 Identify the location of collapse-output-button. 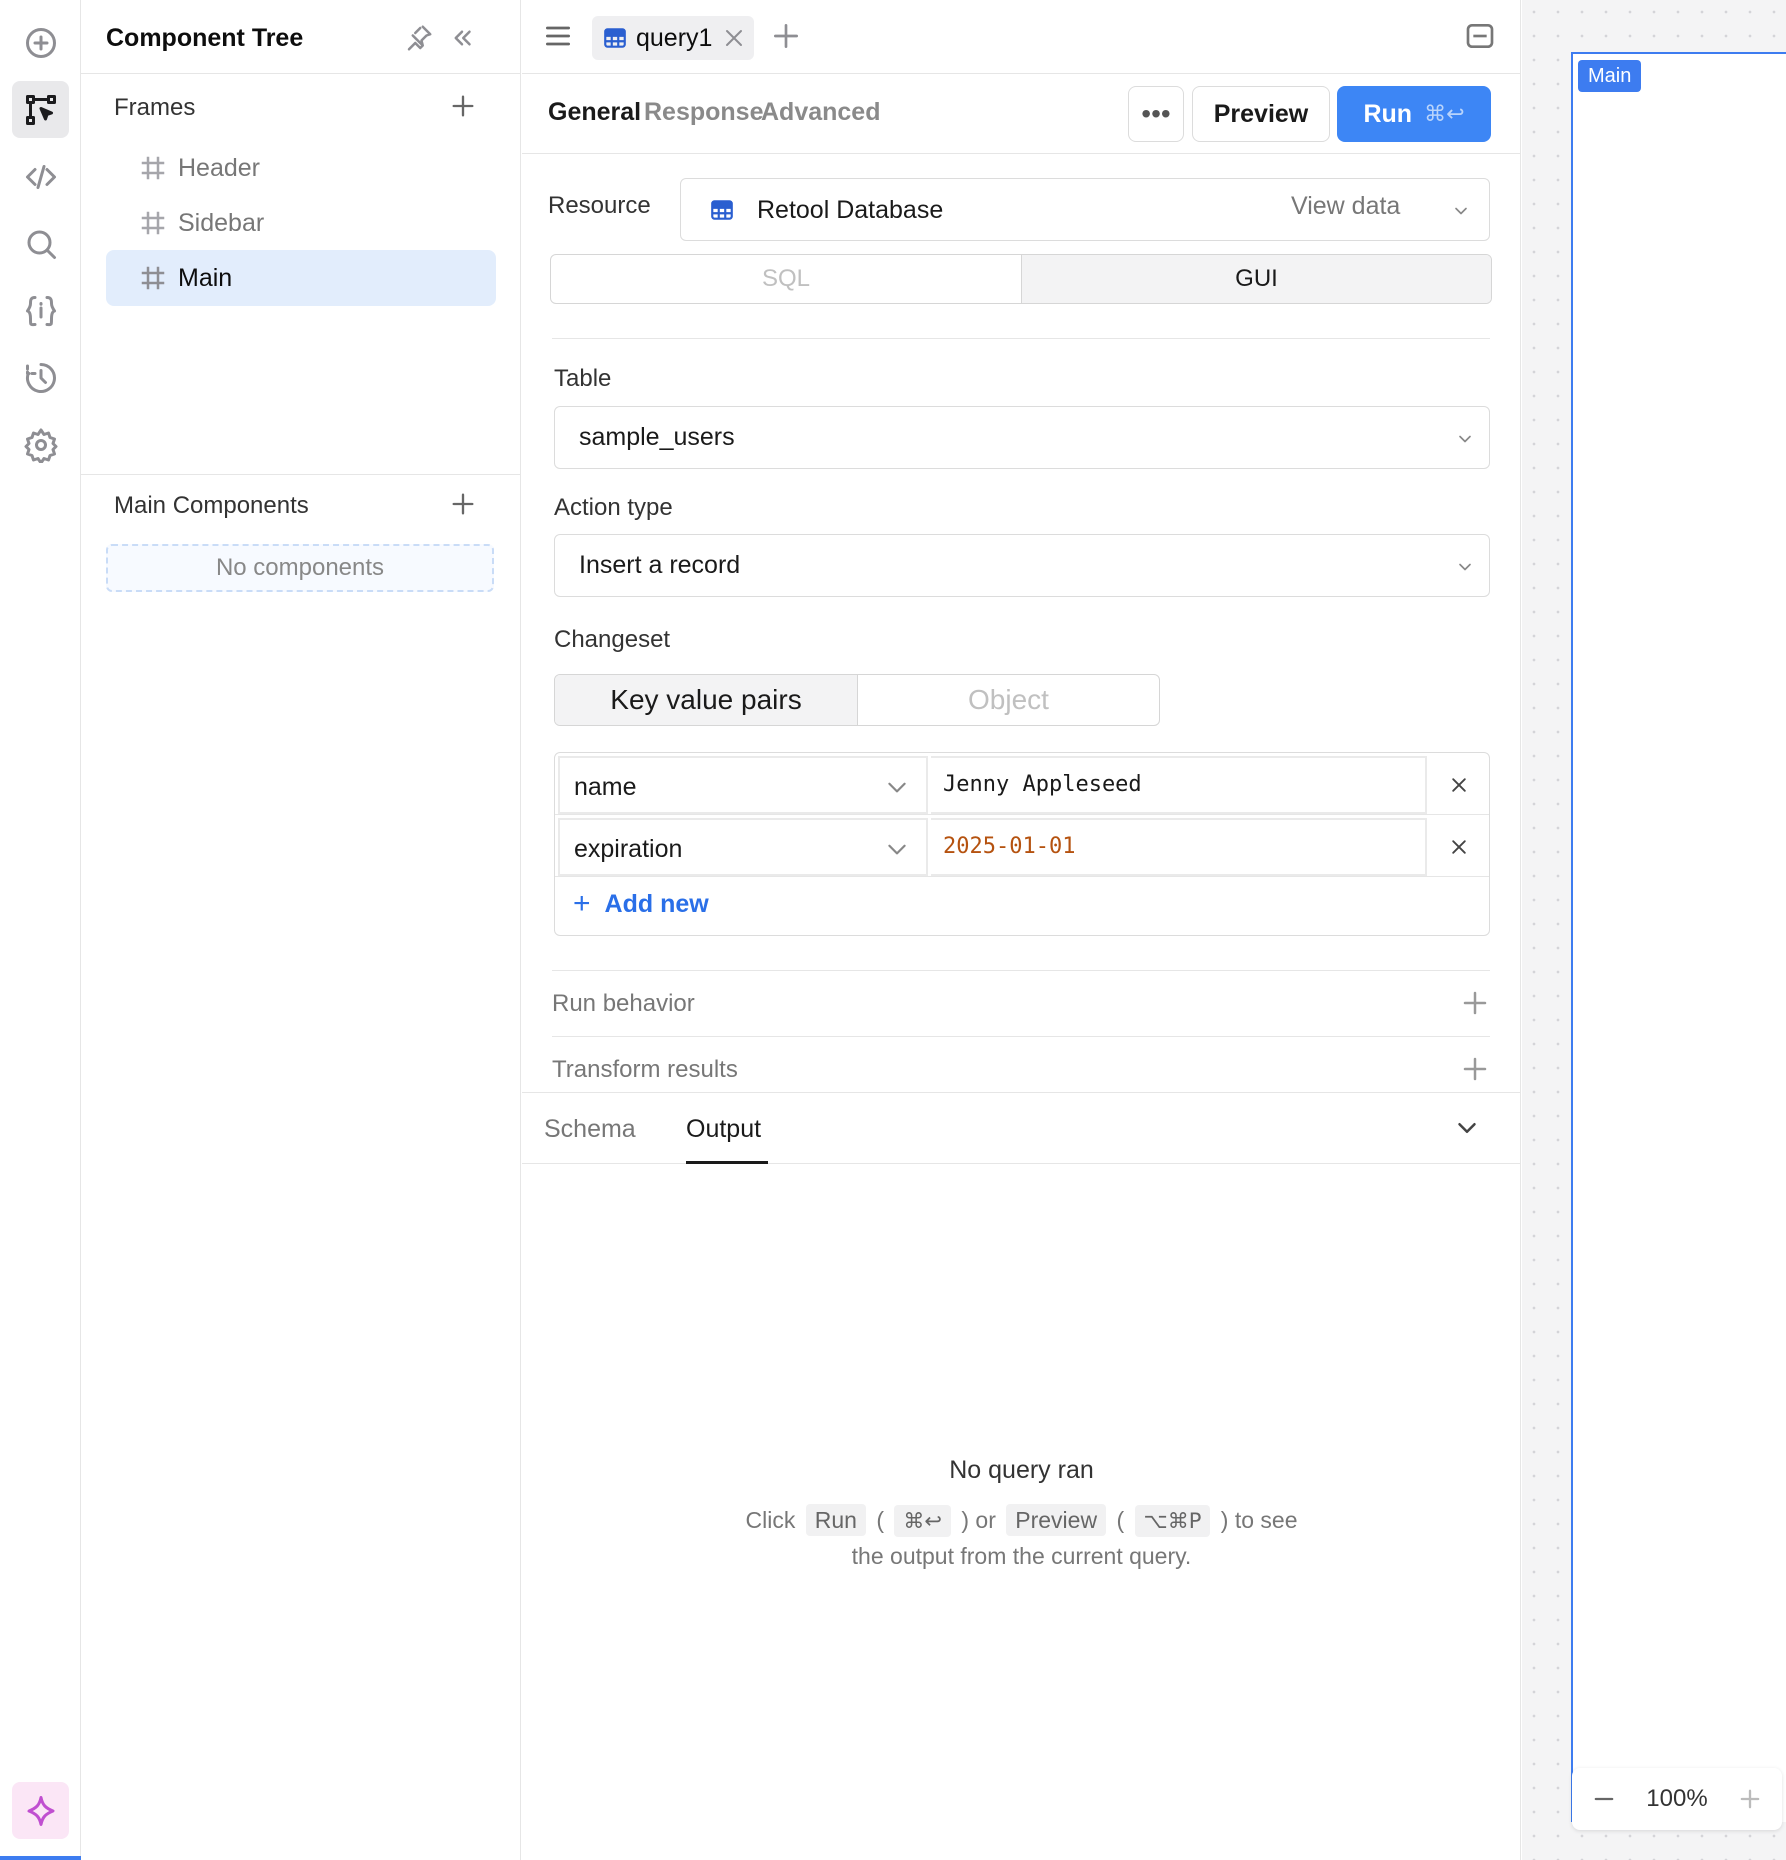
(1468, 1129).